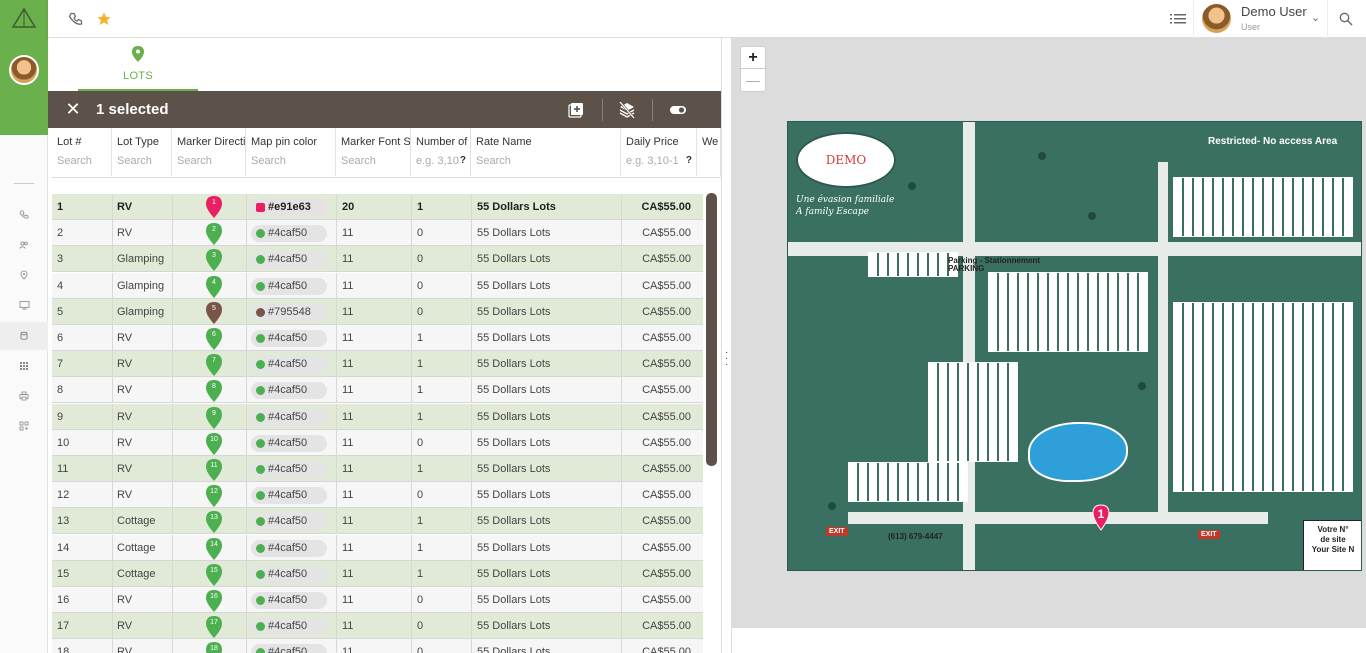 The image size is (1366, 653). What do you see at coordinates (652, 142) in the screenshot?
I see `column-label: Daily Price` at bounding box center [652, 142].